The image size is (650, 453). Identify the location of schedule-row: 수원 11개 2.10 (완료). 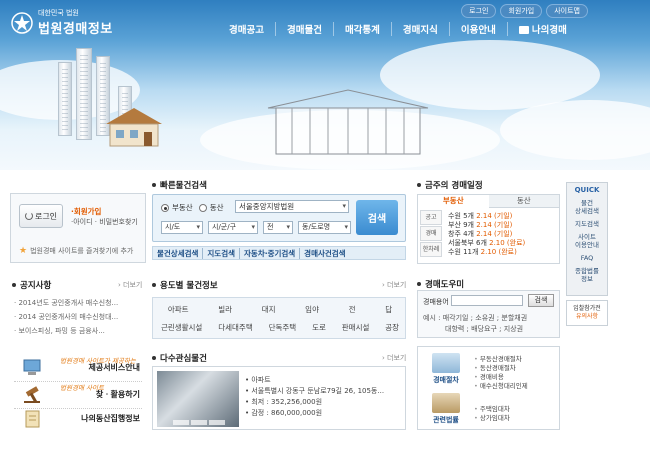
(486, 251).